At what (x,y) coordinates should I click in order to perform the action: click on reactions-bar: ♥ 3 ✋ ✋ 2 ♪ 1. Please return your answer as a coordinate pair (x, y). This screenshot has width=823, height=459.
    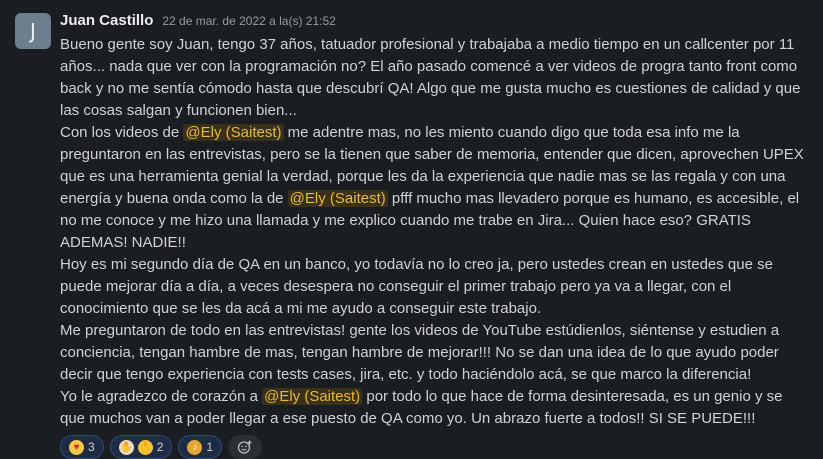
    Looking at the image, I should click on (435, 447).